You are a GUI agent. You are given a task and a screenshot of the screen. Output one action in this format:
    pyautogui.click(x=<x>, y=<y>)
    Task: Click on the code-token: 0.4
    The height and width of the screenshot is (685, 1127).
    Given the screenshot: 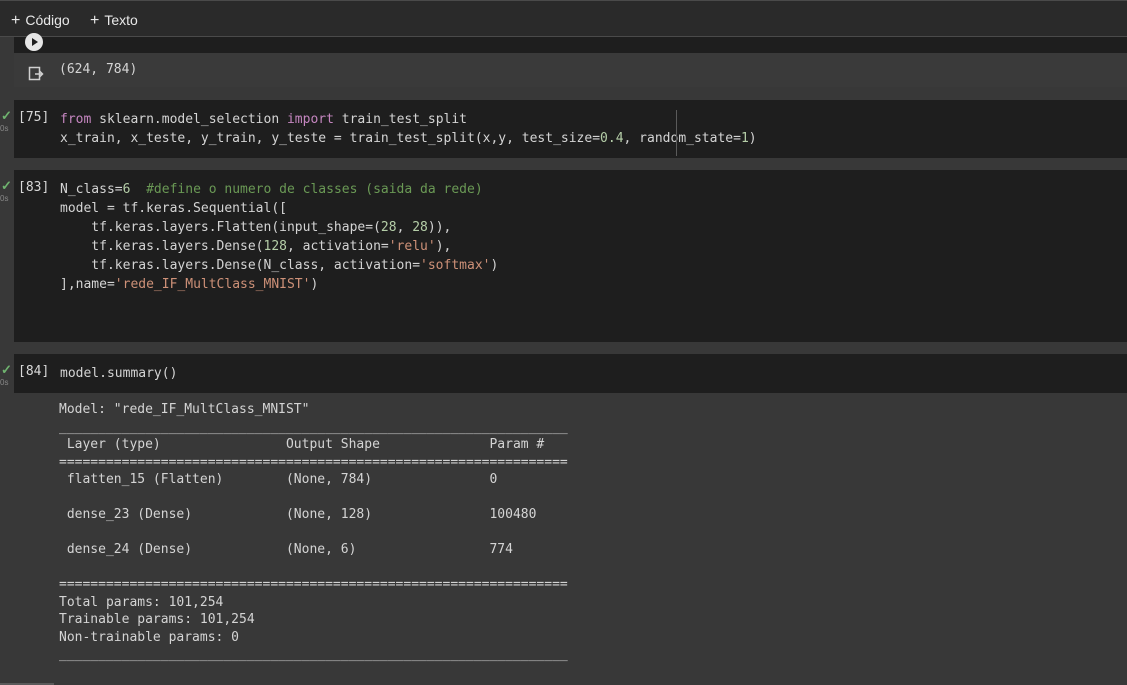 What is the action you would take?
    pyautogui.click(x=612, y=138)
    